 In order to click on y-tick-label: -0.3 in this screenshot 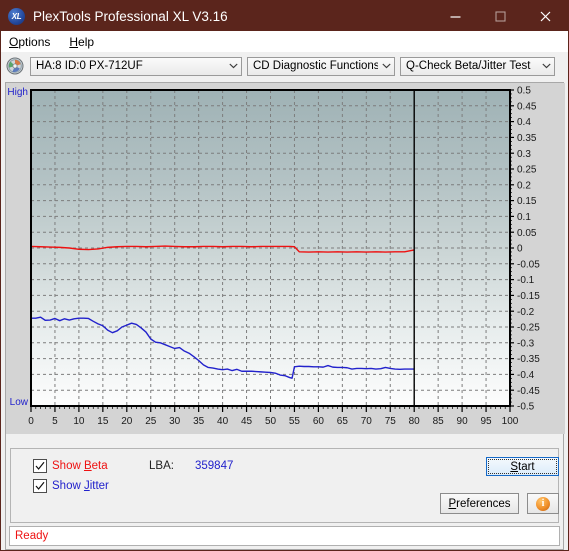, I will do `click(526, 343)`.